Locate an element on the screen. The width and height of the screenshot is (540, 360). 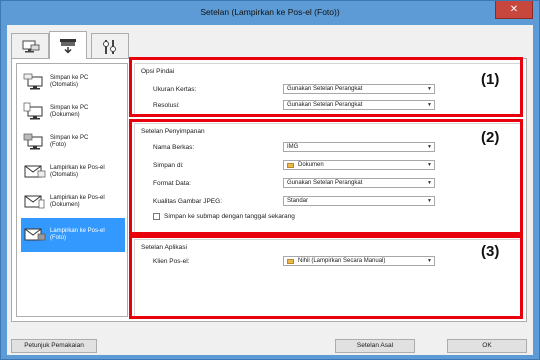
sidebar-item-save-pc-photo: Simpan ke PC (Foto) is located at coordinates (73, 142).